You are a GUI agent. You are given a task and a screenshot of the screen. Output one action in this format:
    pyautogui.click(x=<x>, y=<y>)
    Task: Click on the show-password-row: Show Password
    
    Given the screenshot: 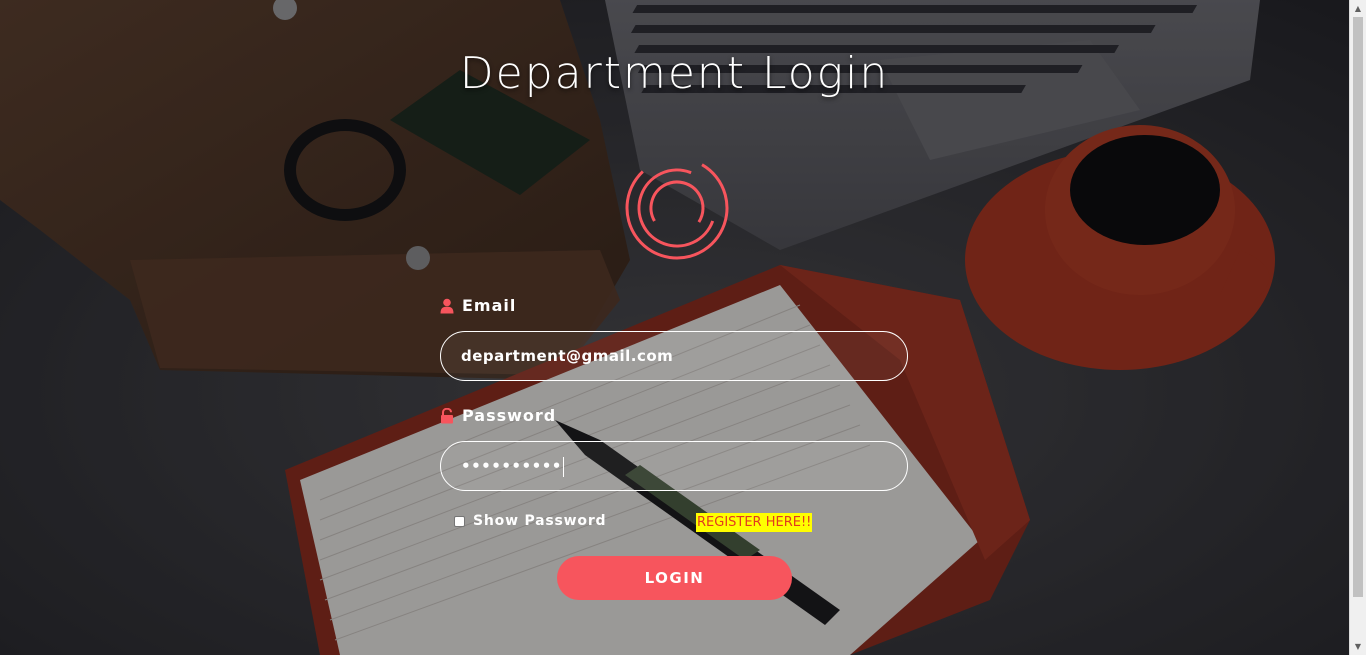 What is the action you would take?
    pyautogui.click(x=530, y=521)
    